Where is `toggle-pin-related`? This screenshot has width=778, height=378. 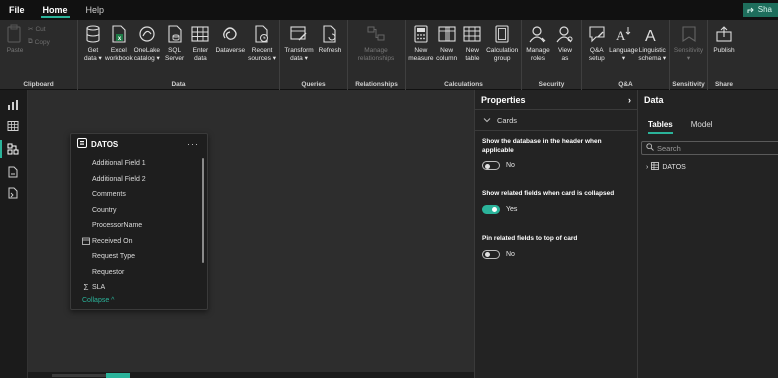 toggle-pin-related is located at coordinates (491, 254).